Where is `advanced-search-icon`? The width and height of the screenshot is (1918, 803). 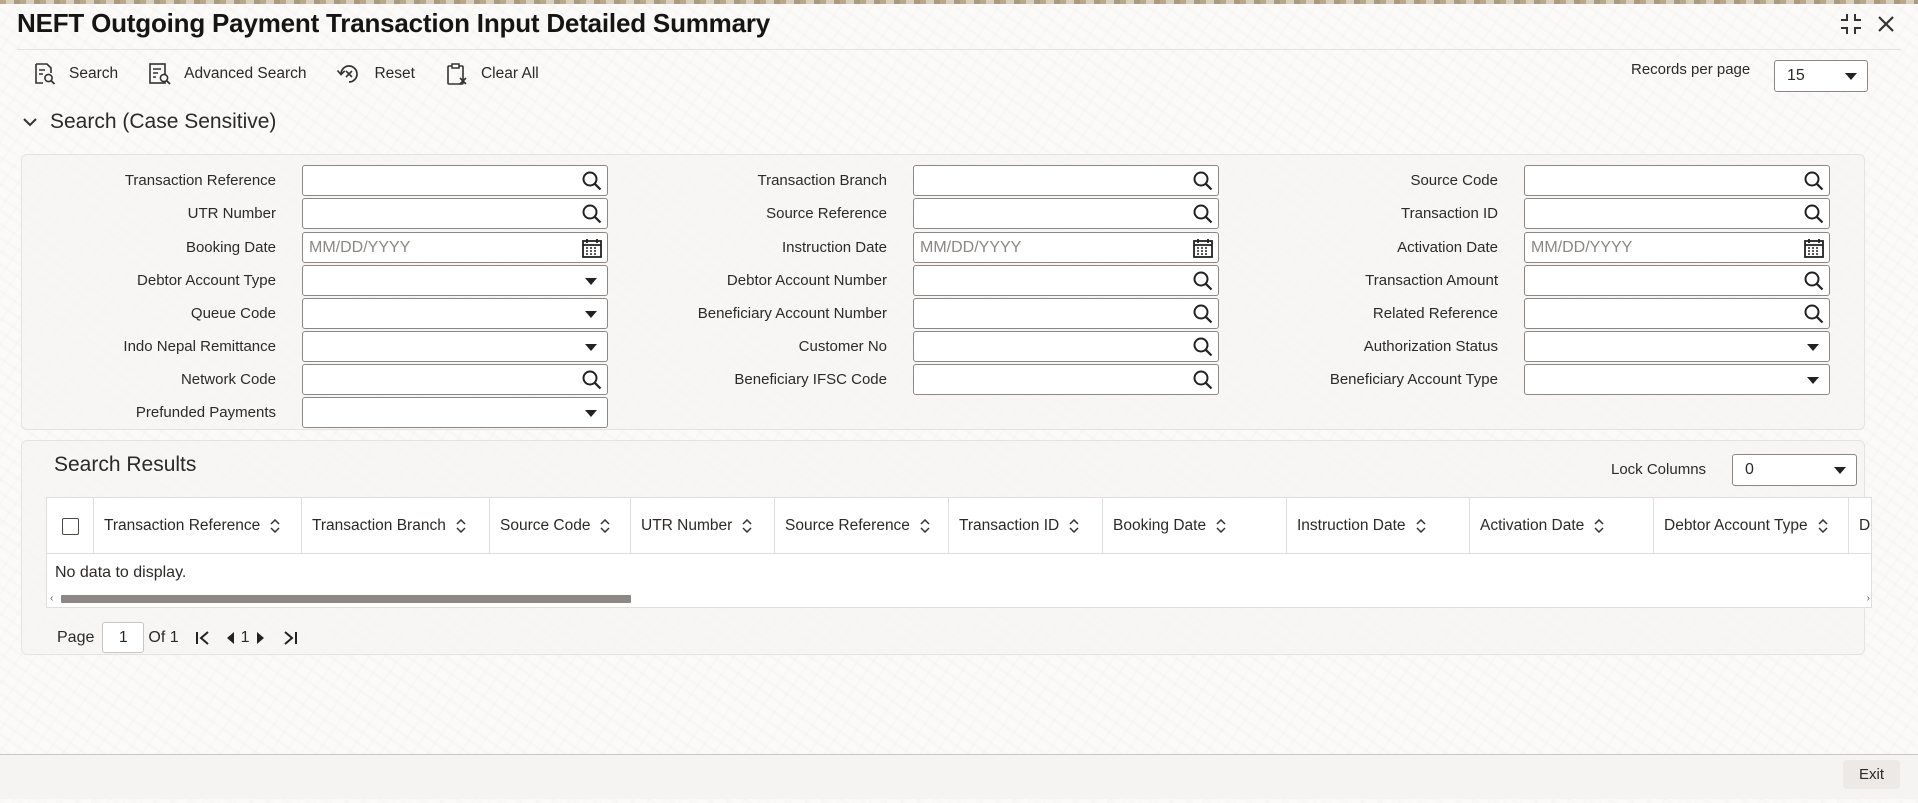
advanced-search-icon is located at coordinates (160, 74).